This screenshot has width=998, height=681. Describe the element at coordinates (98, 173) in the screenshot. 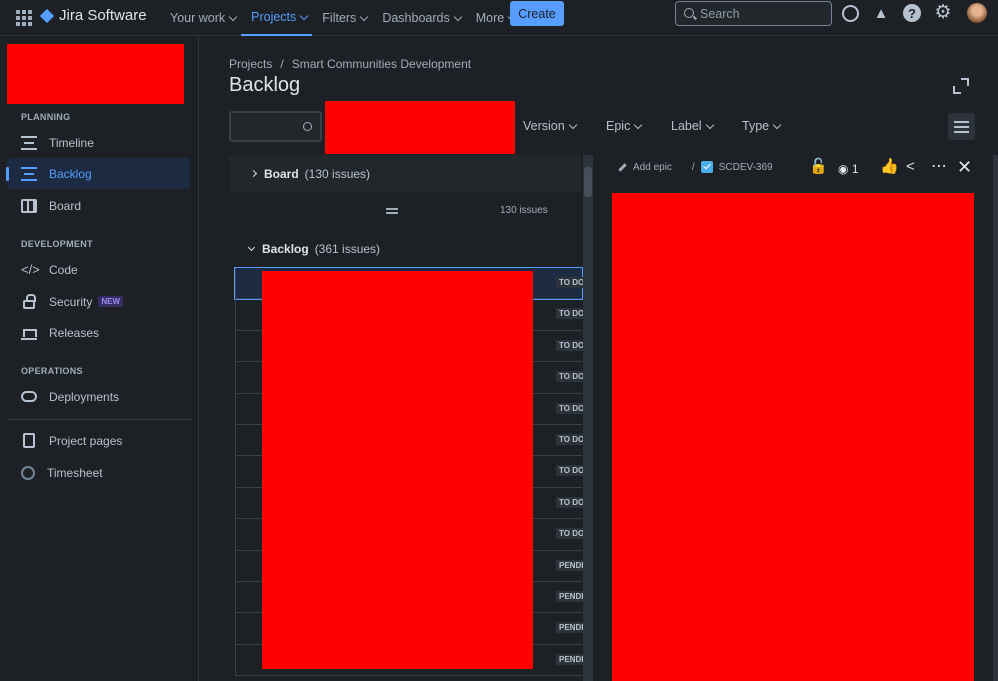

I see `sidebar-item-backlog: Backlog` at that location.